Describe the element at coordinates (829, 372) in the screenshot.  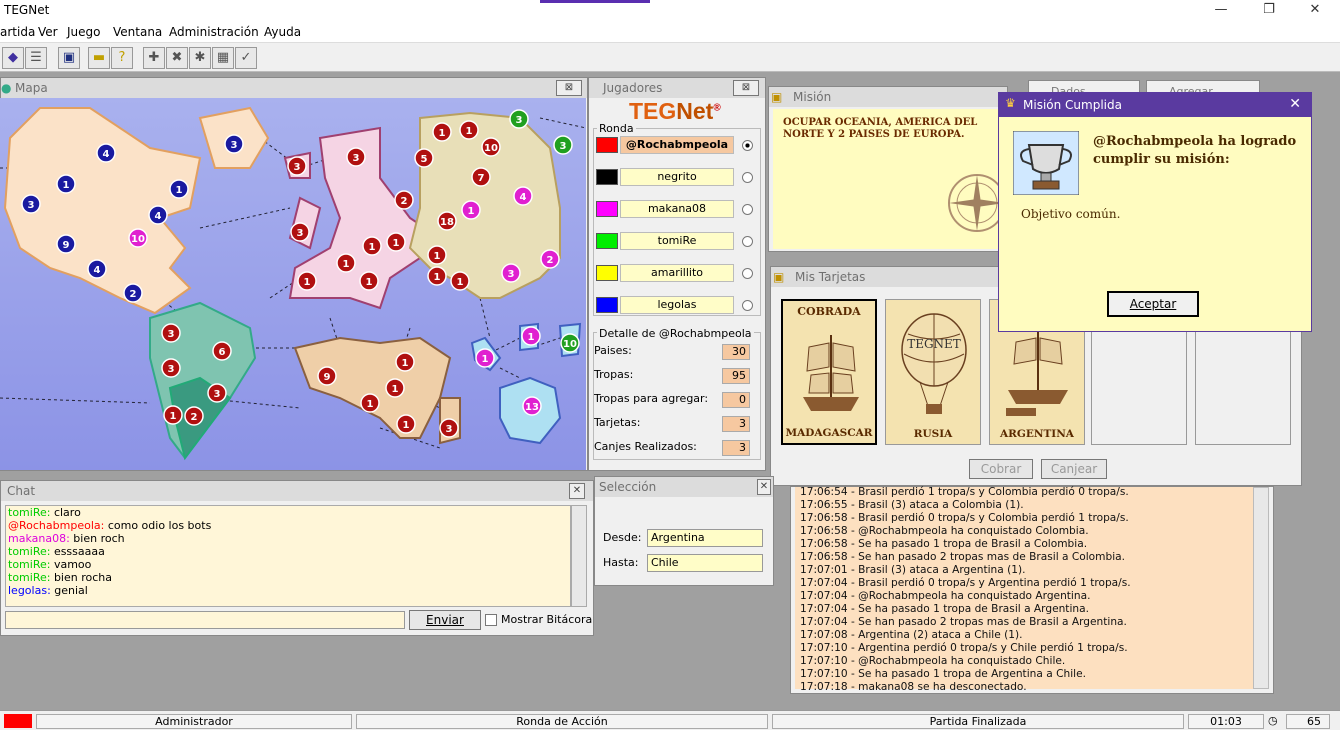
I see `card-madagascar: COBRADA MADAGASCAR` at that location.